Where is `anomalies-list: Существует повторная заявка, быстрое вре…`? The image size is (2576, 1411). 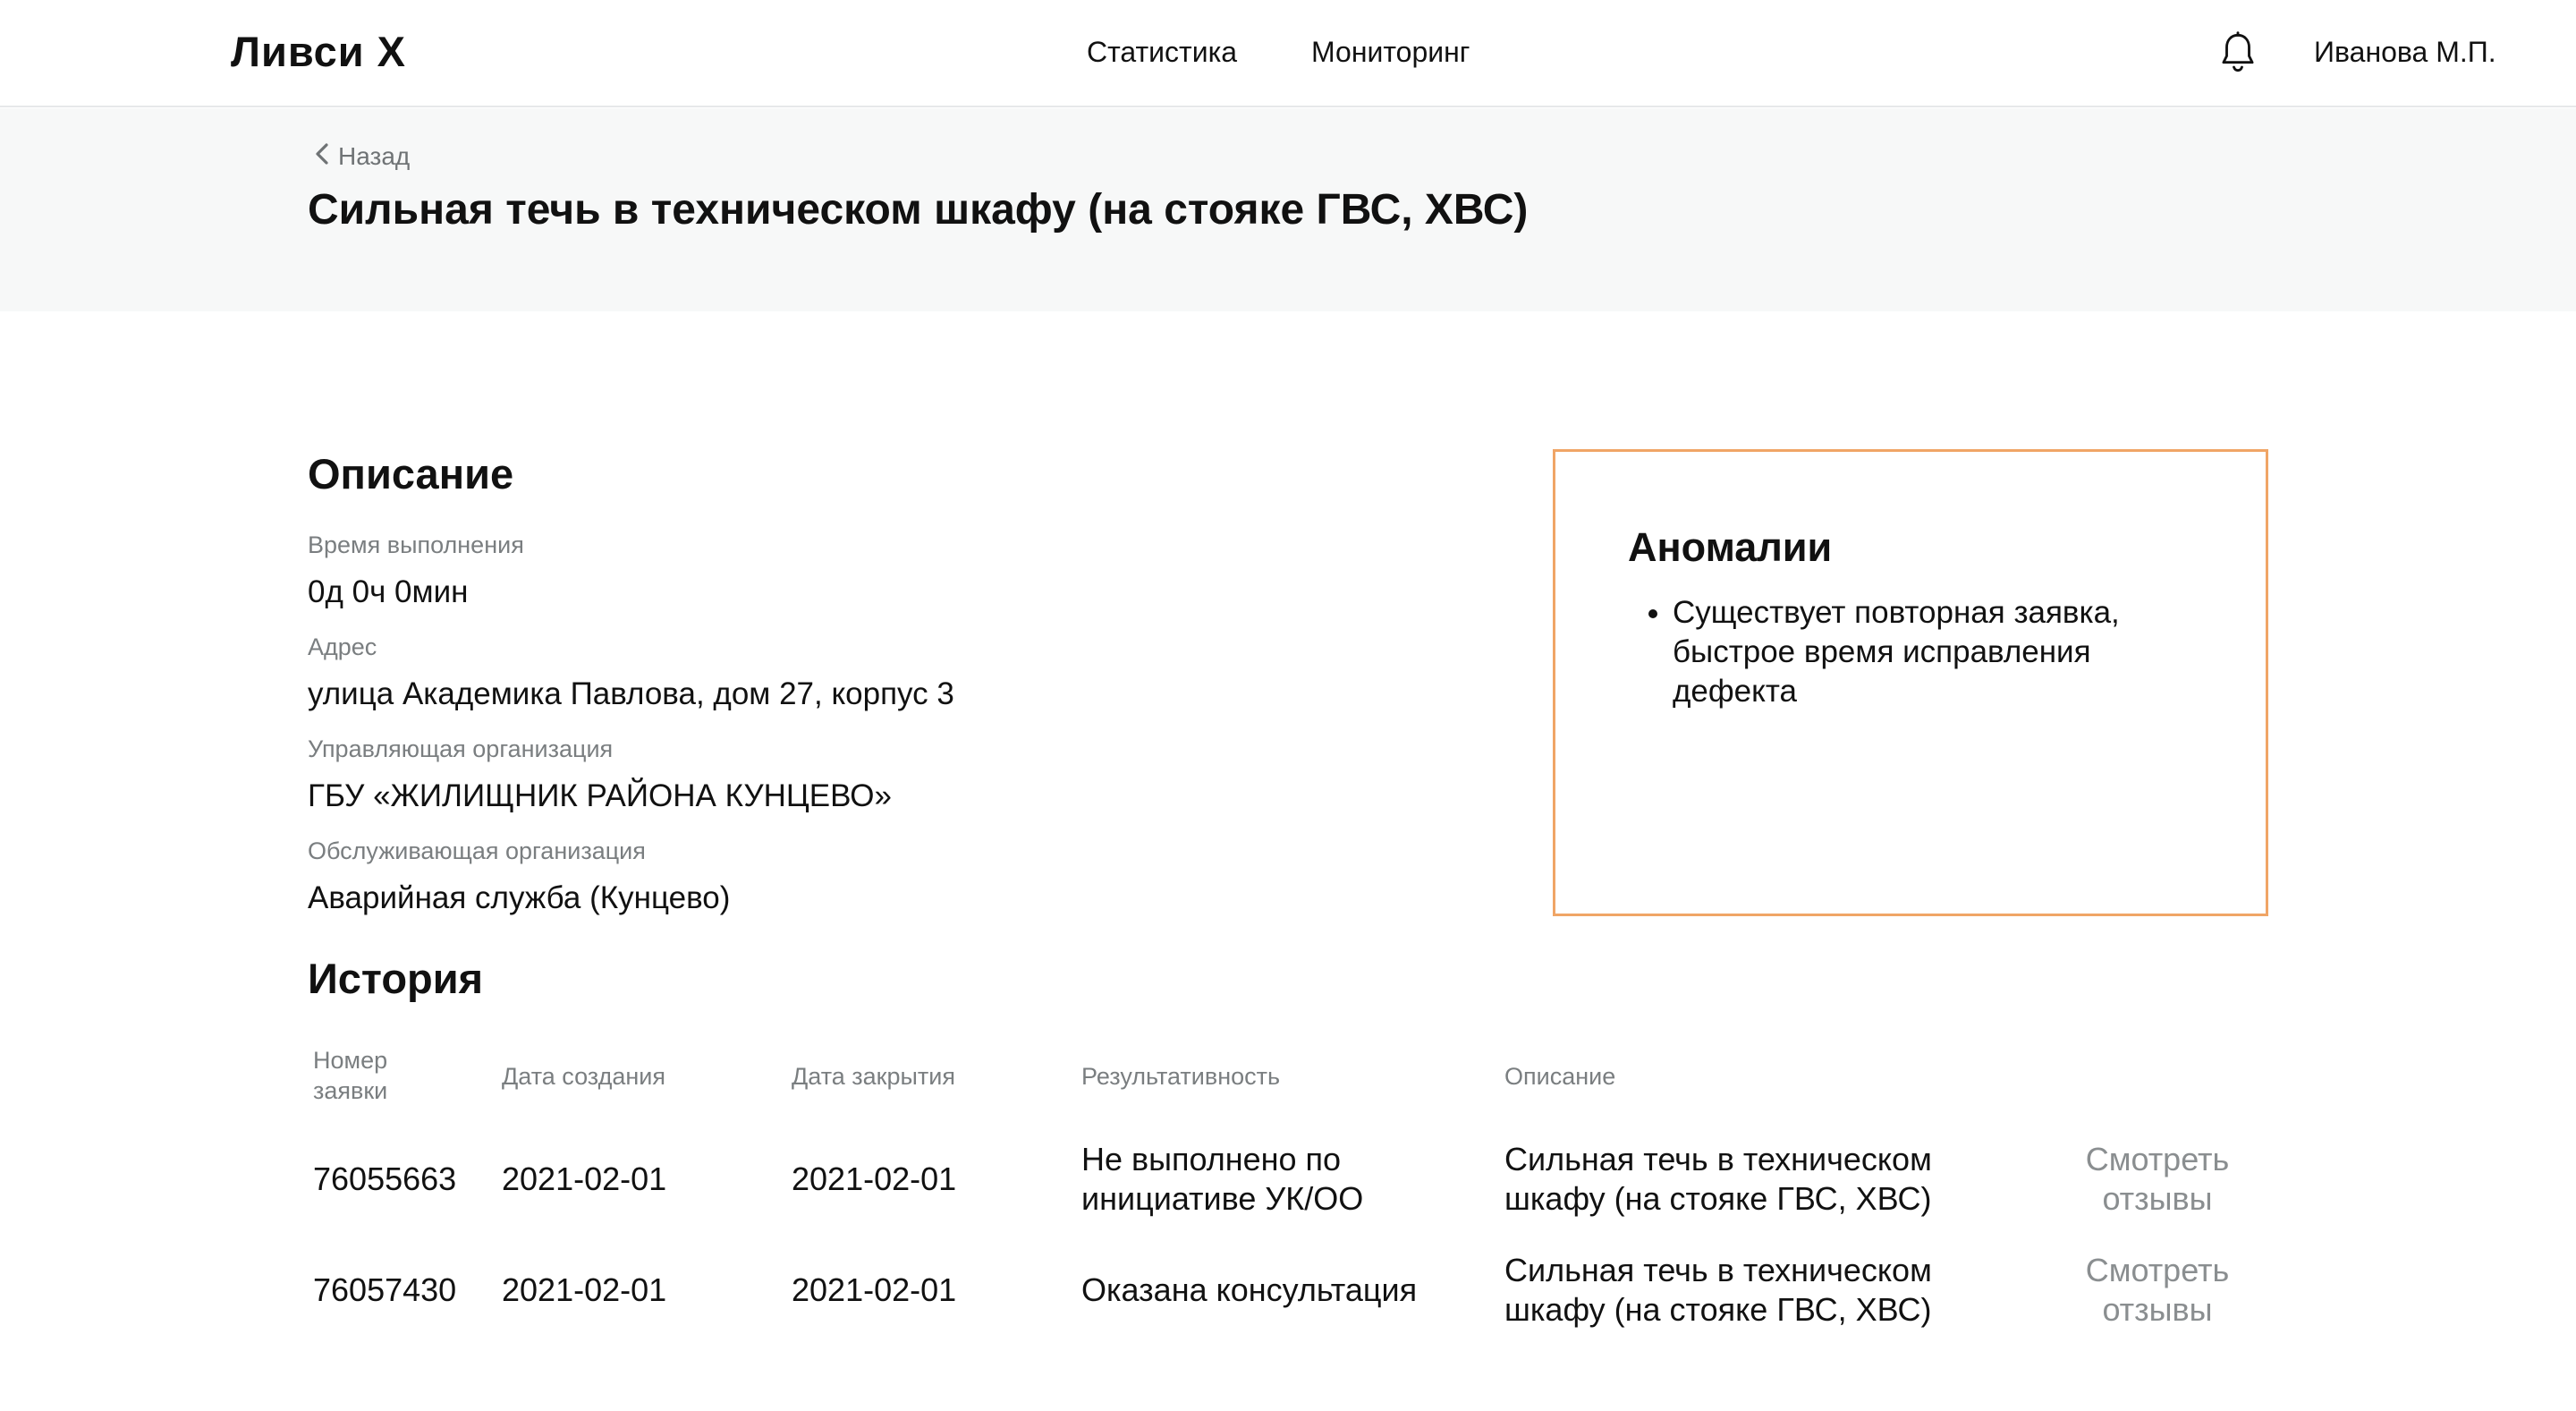
anomalies-list: Существует повторная заявка, быстрое вре… is located at coordinates (1914, 652).